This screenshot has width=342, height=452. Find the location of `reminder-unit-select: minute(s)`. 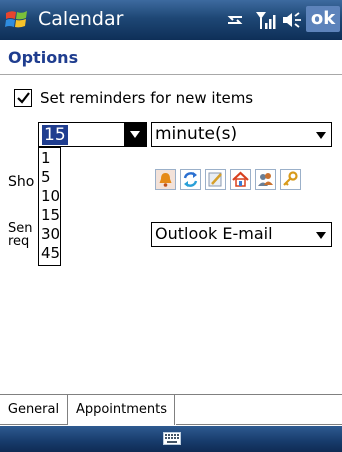

reminder-unit-select: minute(s) is located at coordinates (241, 134).